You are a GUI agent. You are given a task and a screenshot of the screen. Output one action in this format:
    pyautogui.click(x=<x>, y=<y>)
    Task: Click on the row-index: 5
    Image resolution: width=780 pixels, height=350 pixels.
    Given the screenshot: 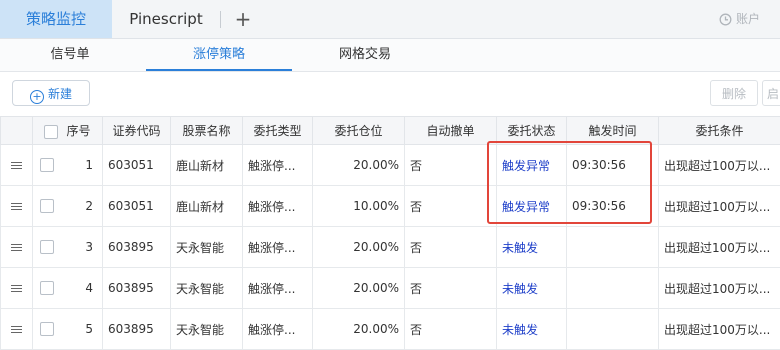 What is the action you would take?
    pyautogui.click(x=91, y=329)
    